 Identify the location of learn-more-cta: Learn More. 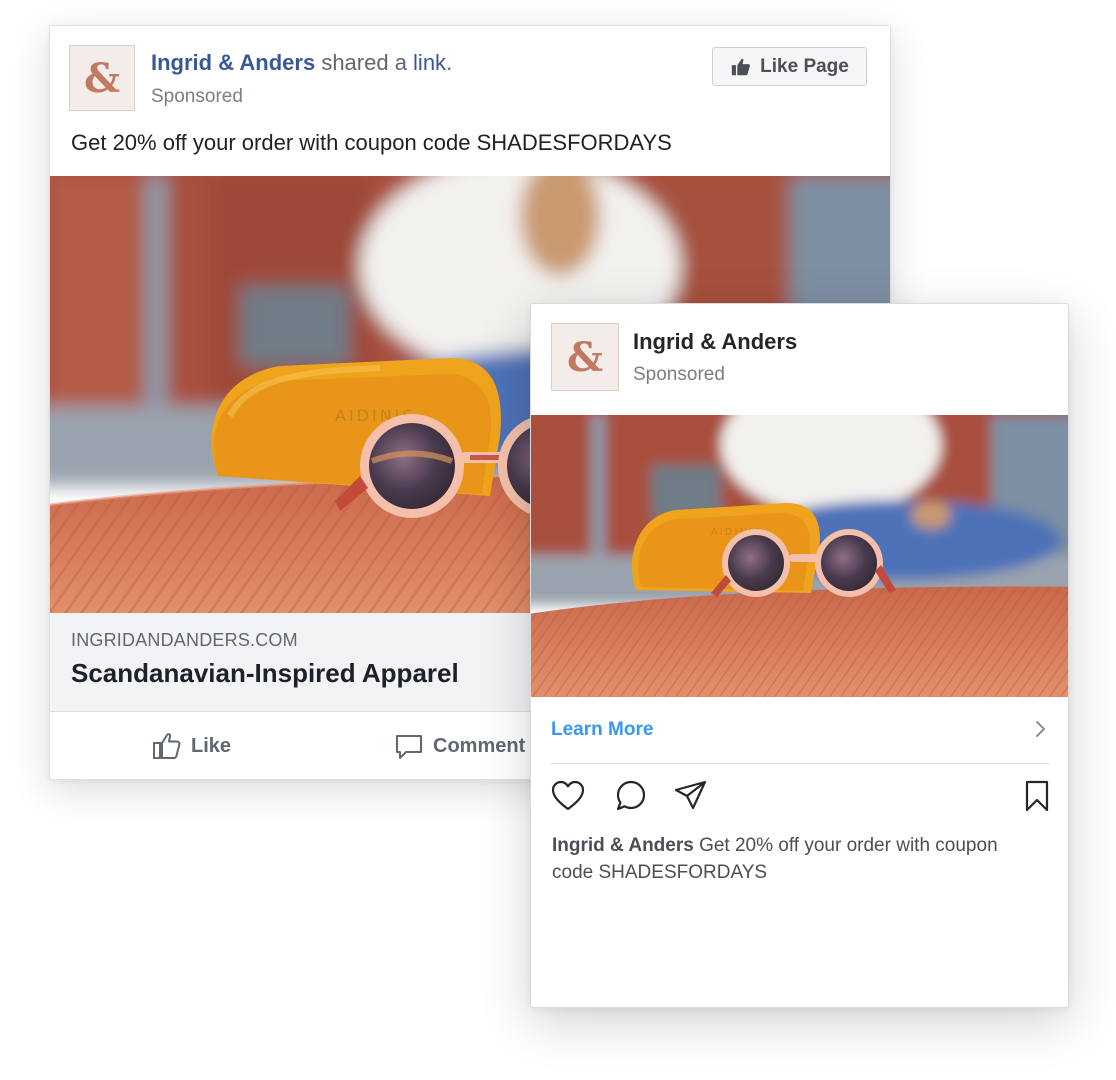
(799, 730).